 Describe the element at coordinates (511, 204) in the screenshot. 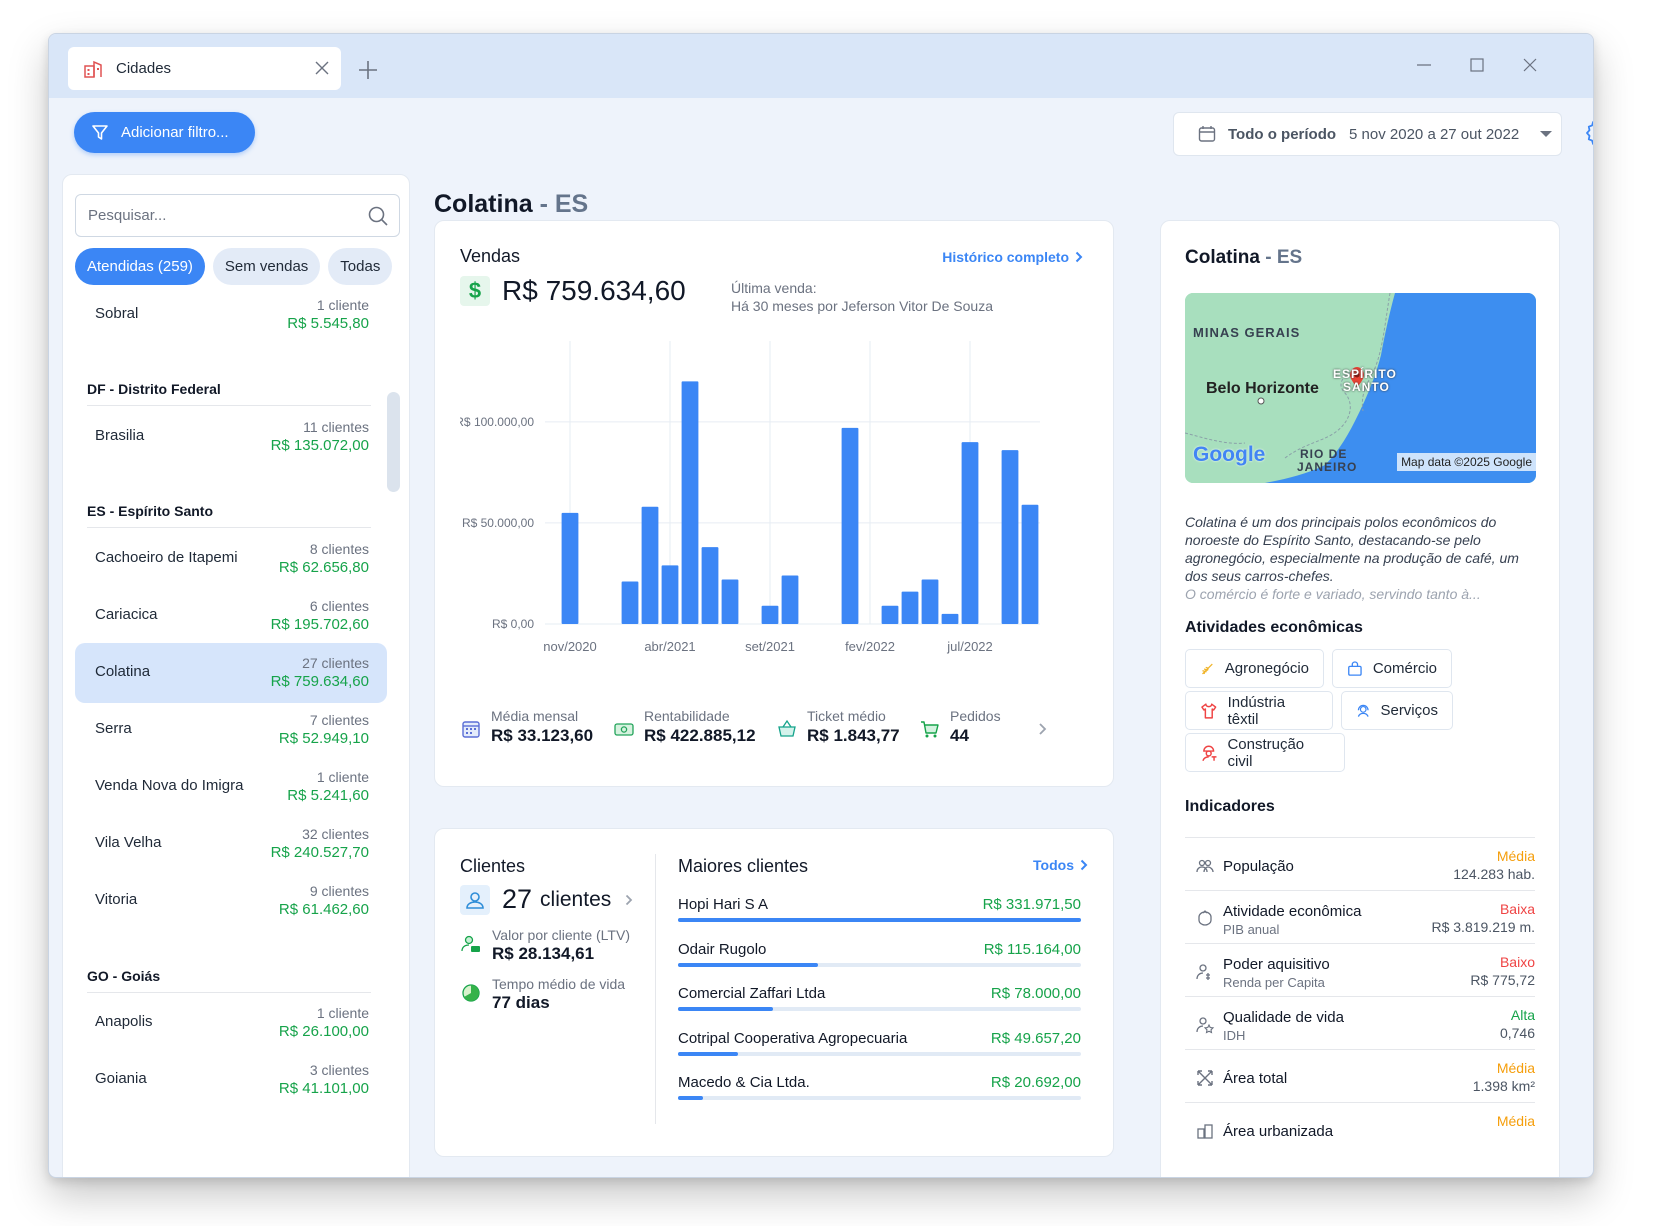

I see `page-title: Colatina - ES` at that location.